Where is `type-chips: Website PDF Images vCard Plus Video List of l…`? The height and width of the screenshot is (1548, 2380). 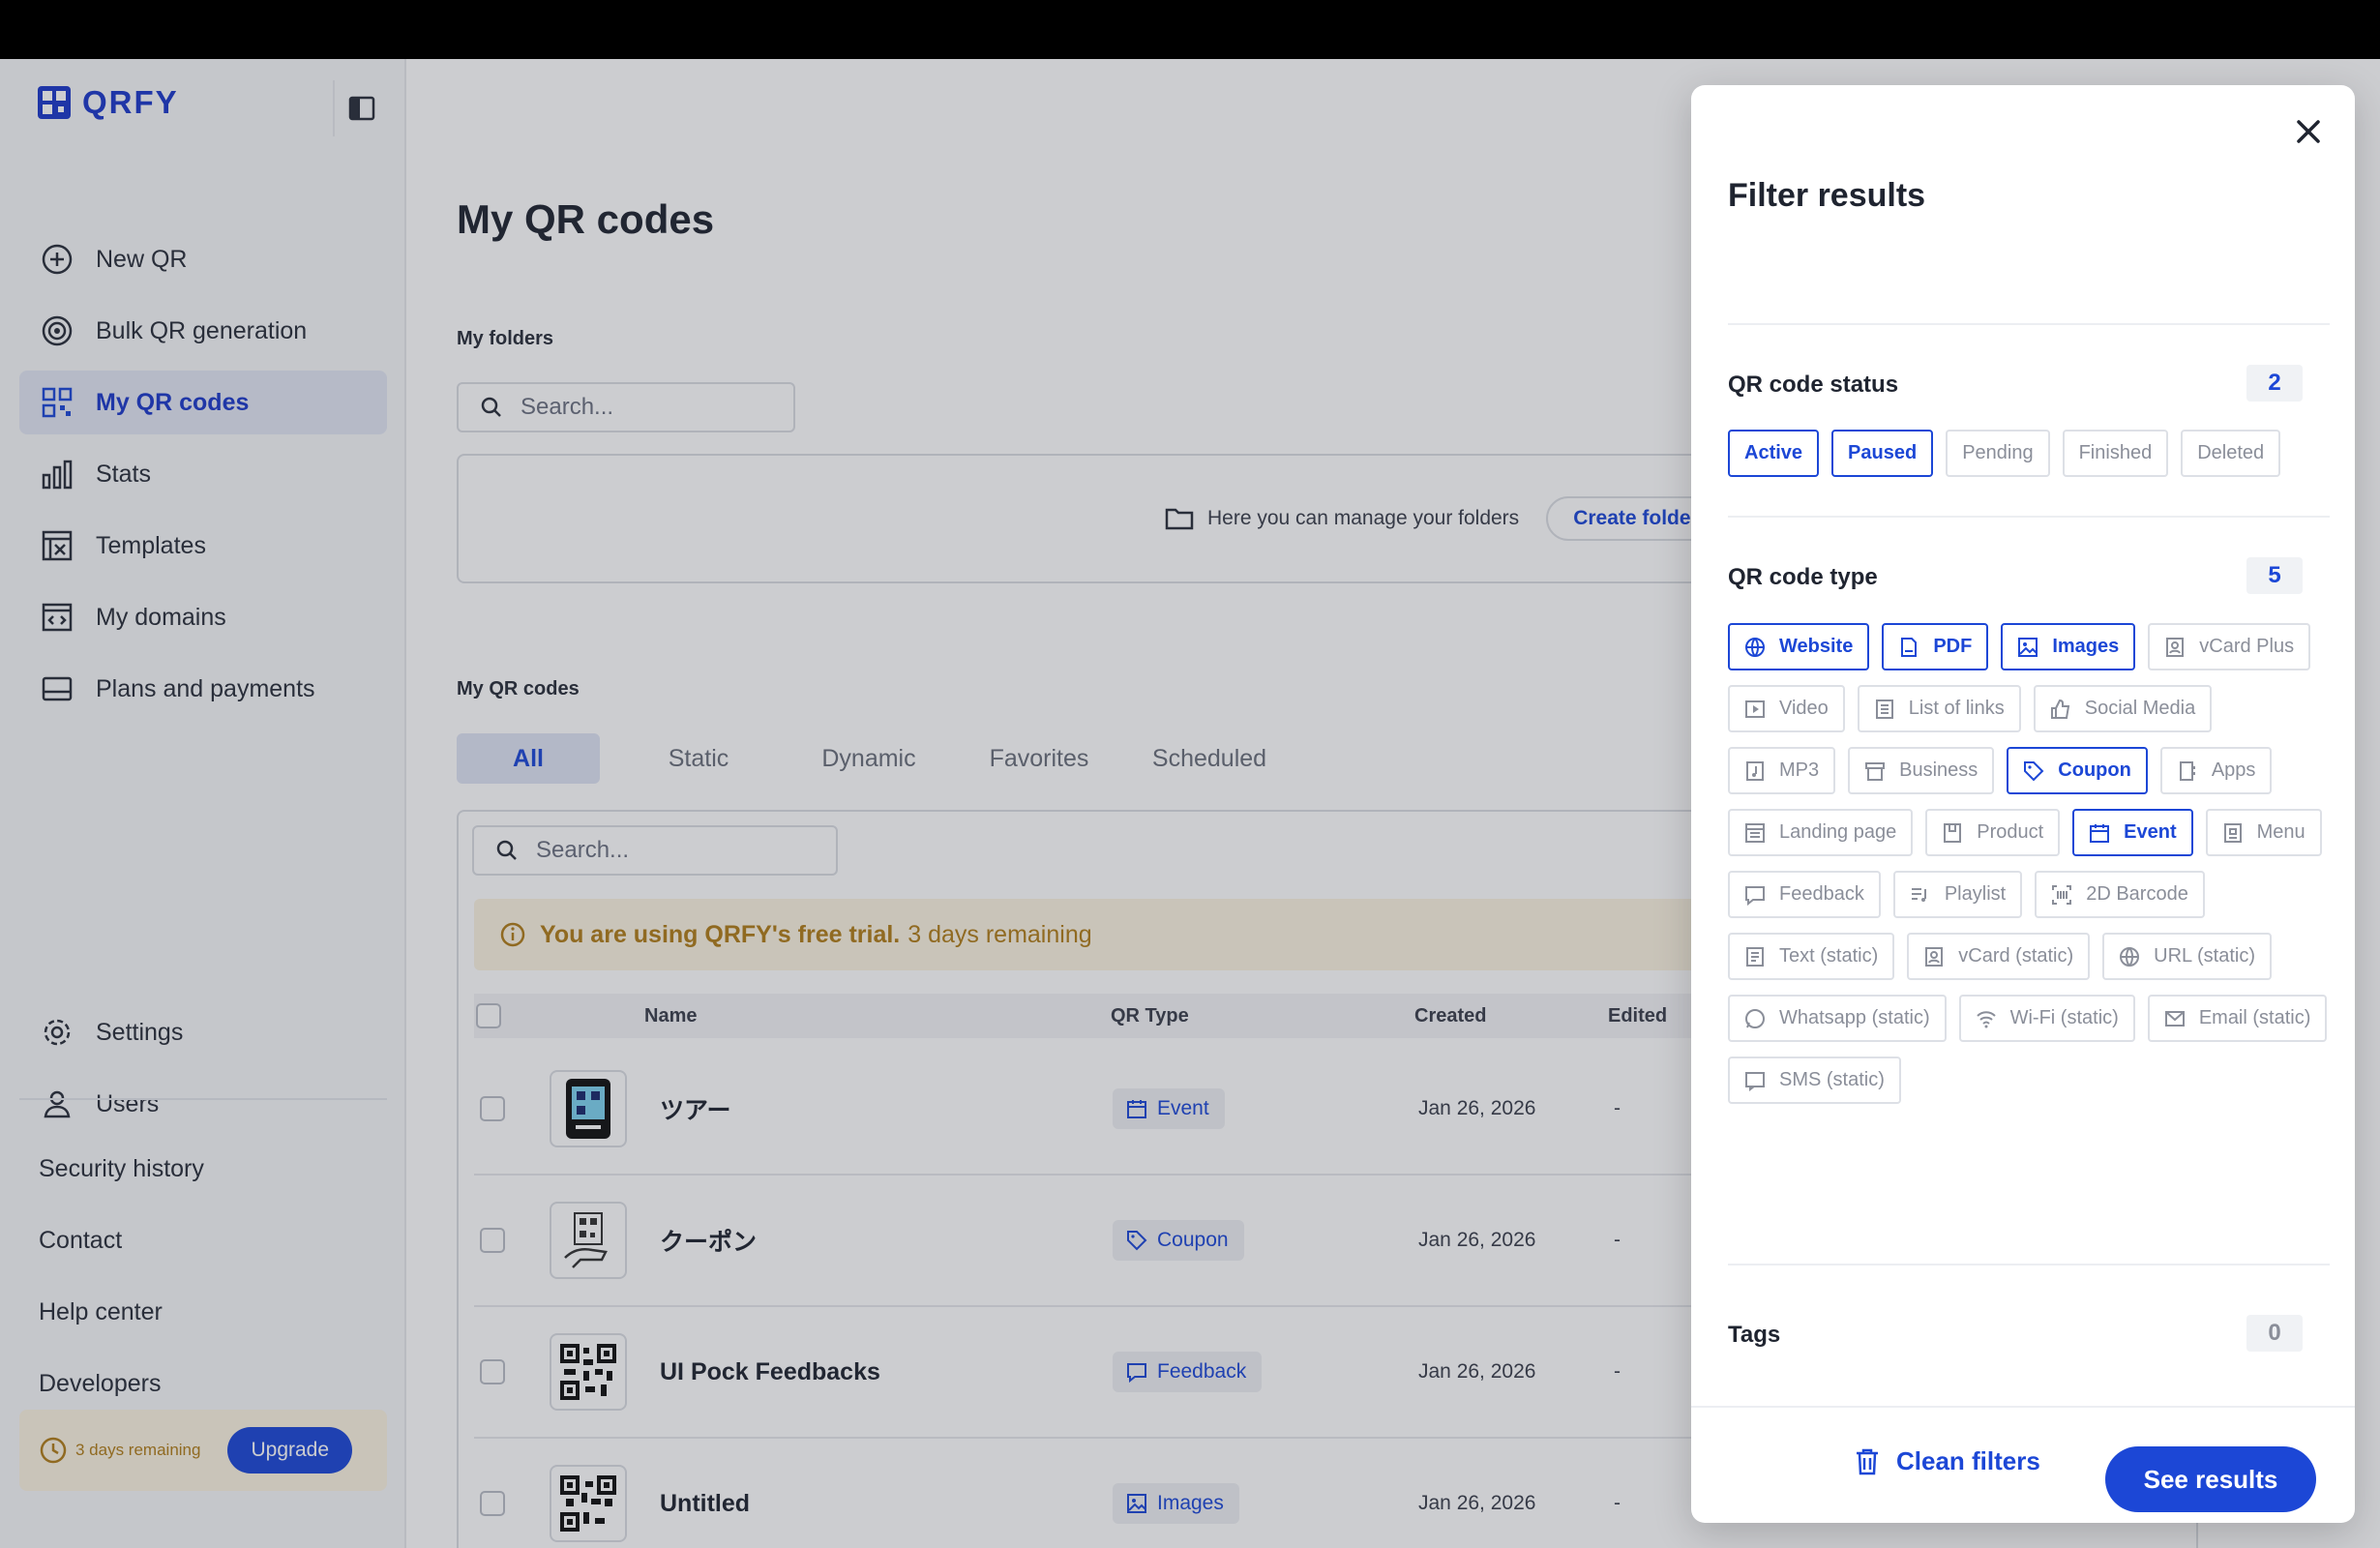
type-chips: Website PDF Images vCard Plus Video List of l… is located at coordinates (2028, 863).